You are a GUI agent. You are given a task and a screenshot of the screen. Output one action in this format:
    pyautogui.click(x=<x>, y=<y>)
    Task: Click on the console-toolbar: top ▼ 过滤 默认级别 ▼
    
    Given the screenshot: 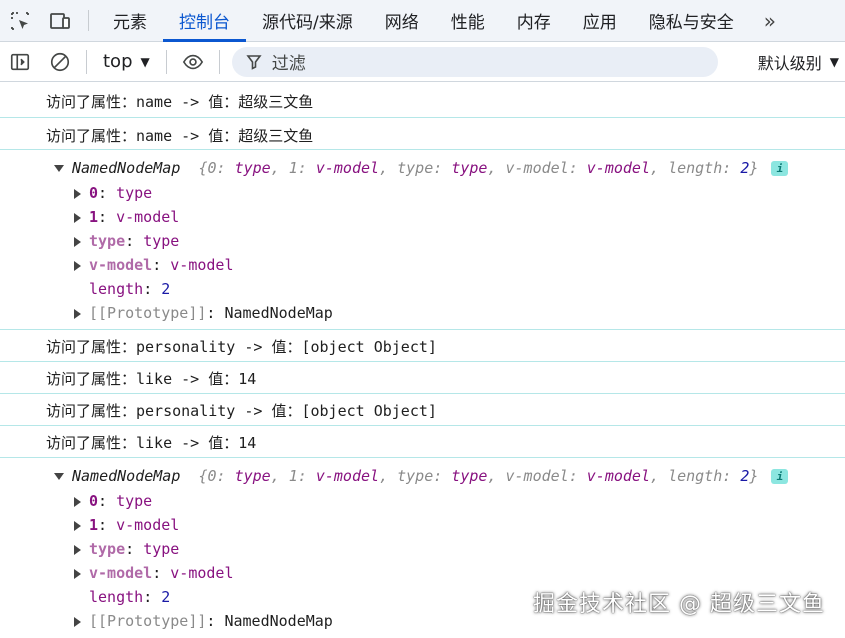 What is the action you would take?
    pyautogui.click(x=422, y=62)
    